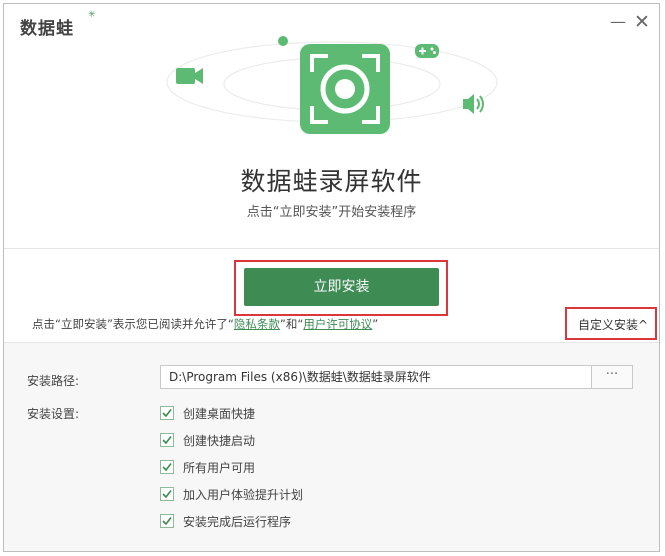 This screenshot has width=665, height=556. What do you see at coordinates (53, 381) in the screenshot?
I see `install-path-label: 安装路径:` at bounding box center [53, 381].